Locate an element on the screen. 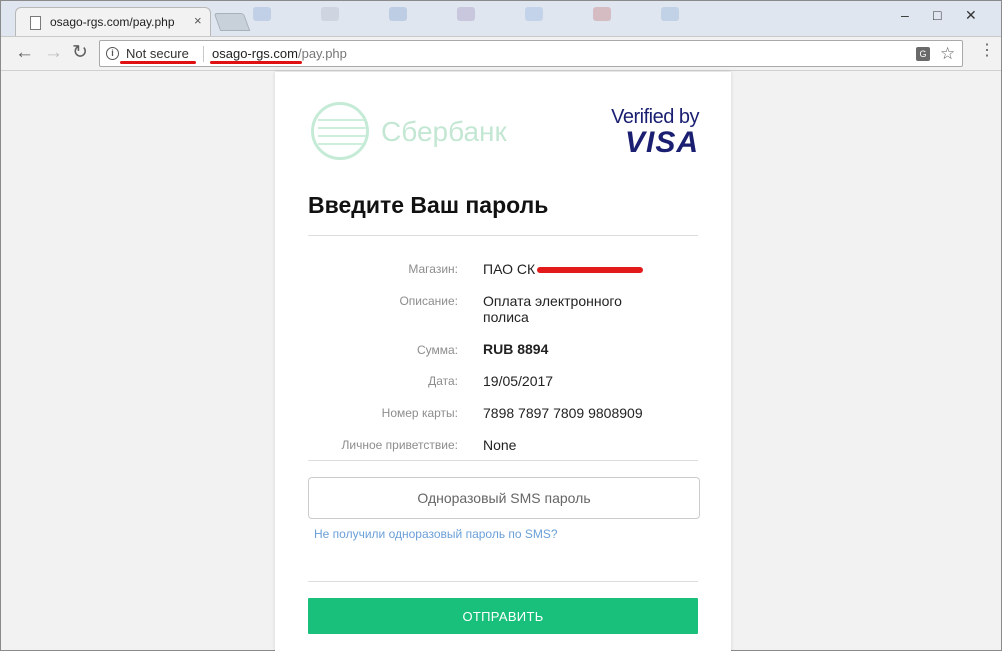  greeting-value: None is located at coordinates (500, 445).